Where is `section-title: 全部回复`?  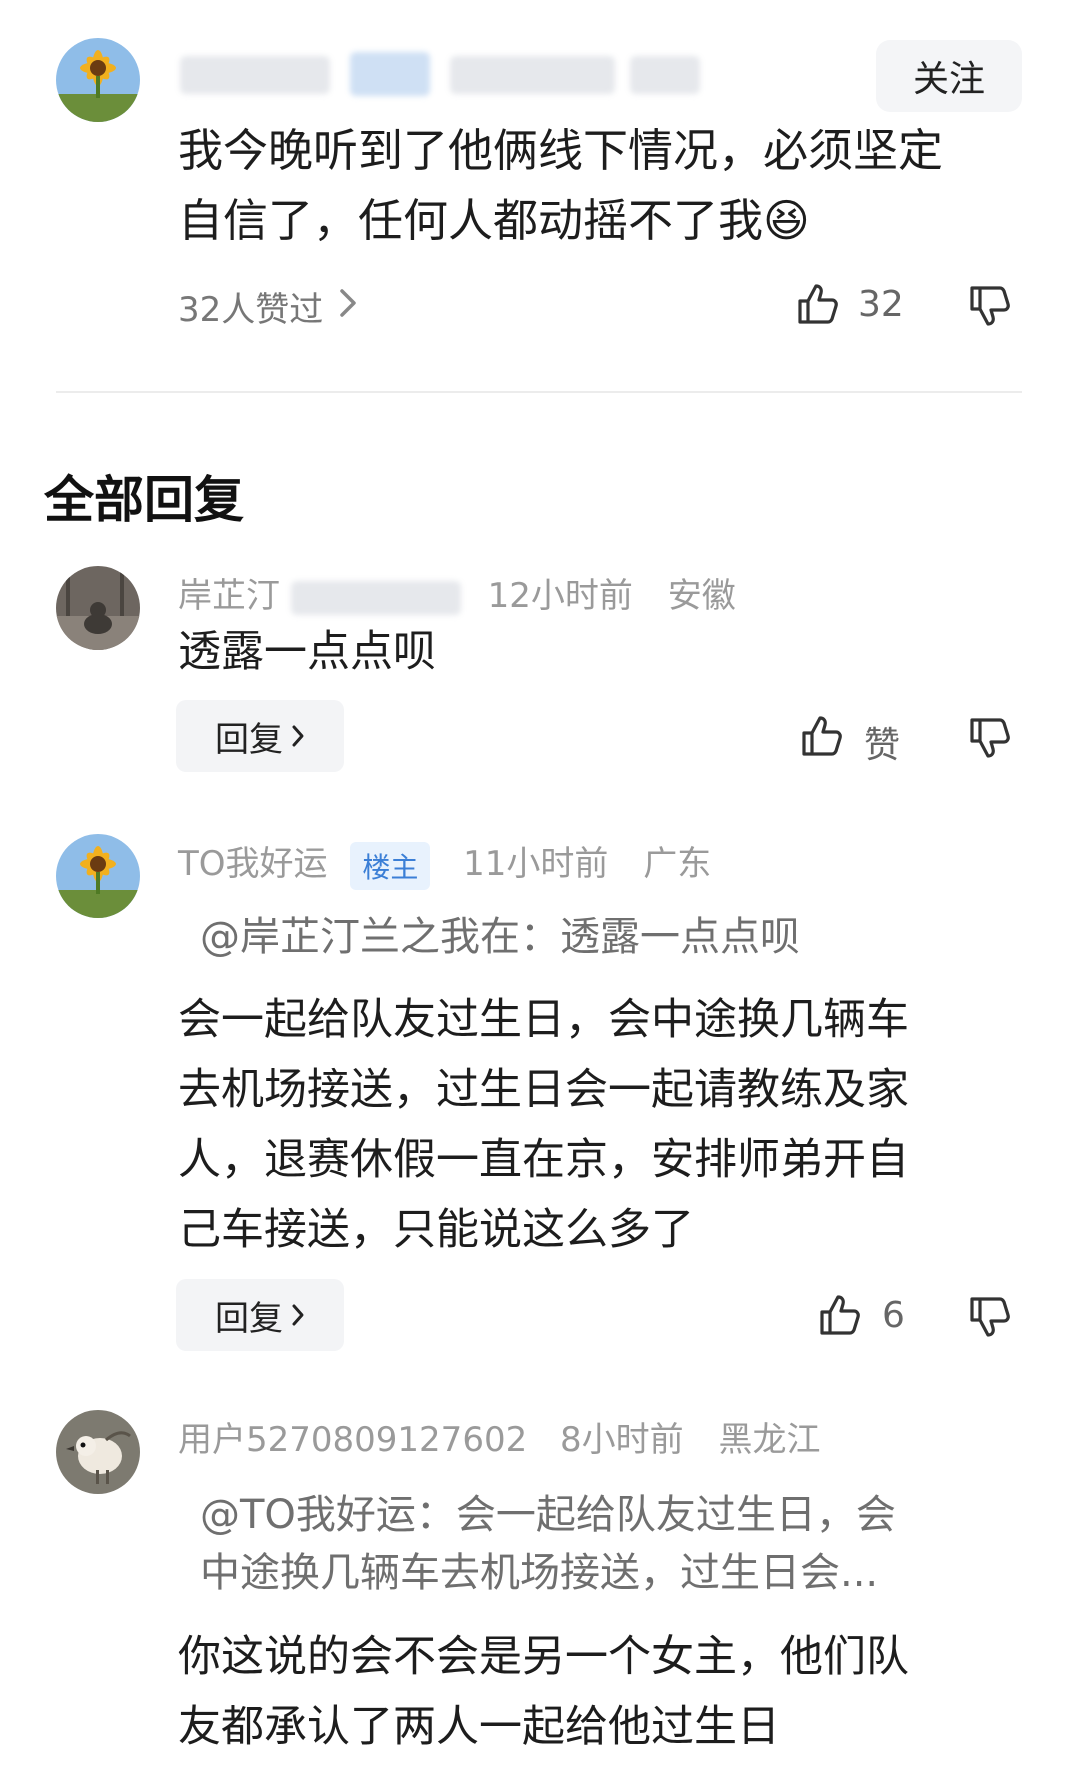
section-title: 全部回复 is located at coordinates (144, 500).